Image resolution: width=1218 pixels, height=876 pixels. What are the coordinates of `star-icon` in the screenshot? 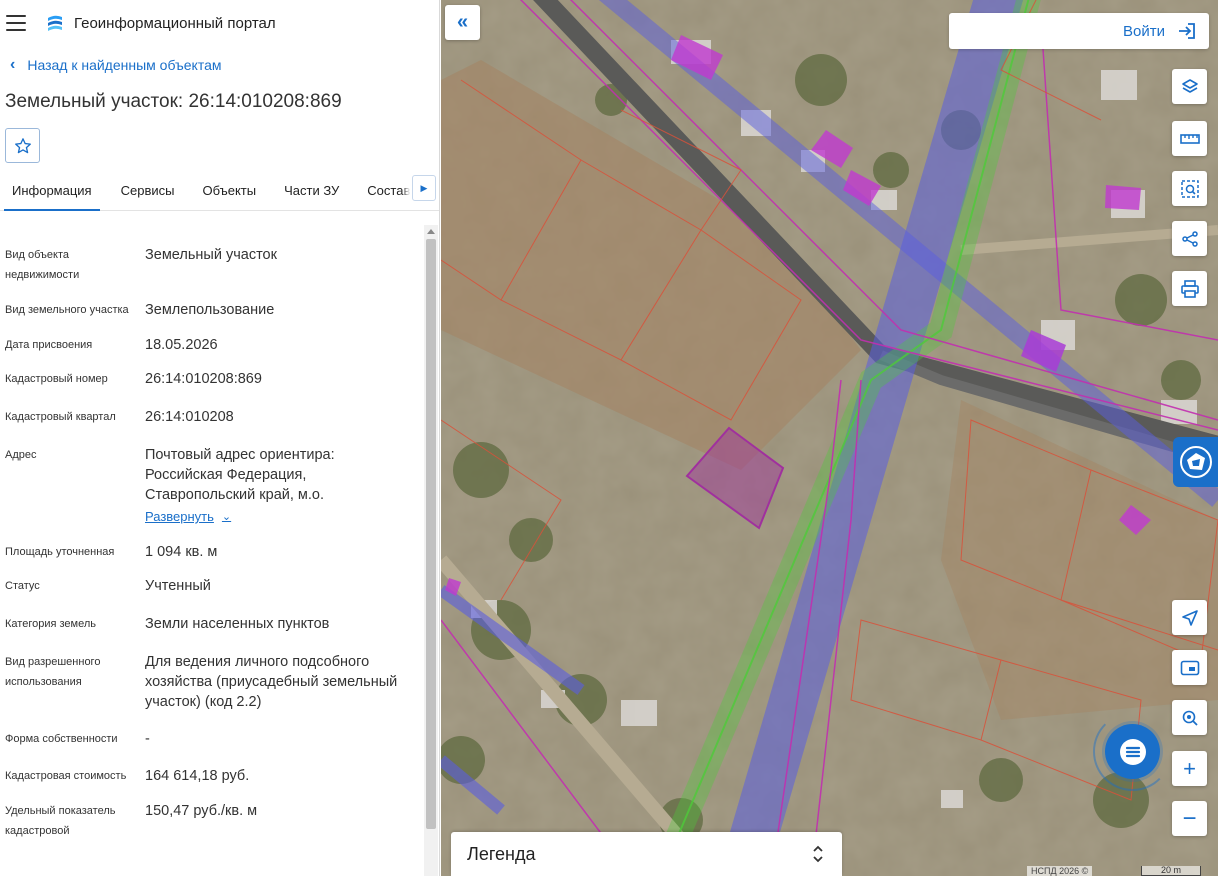 It's located at (22, 145).